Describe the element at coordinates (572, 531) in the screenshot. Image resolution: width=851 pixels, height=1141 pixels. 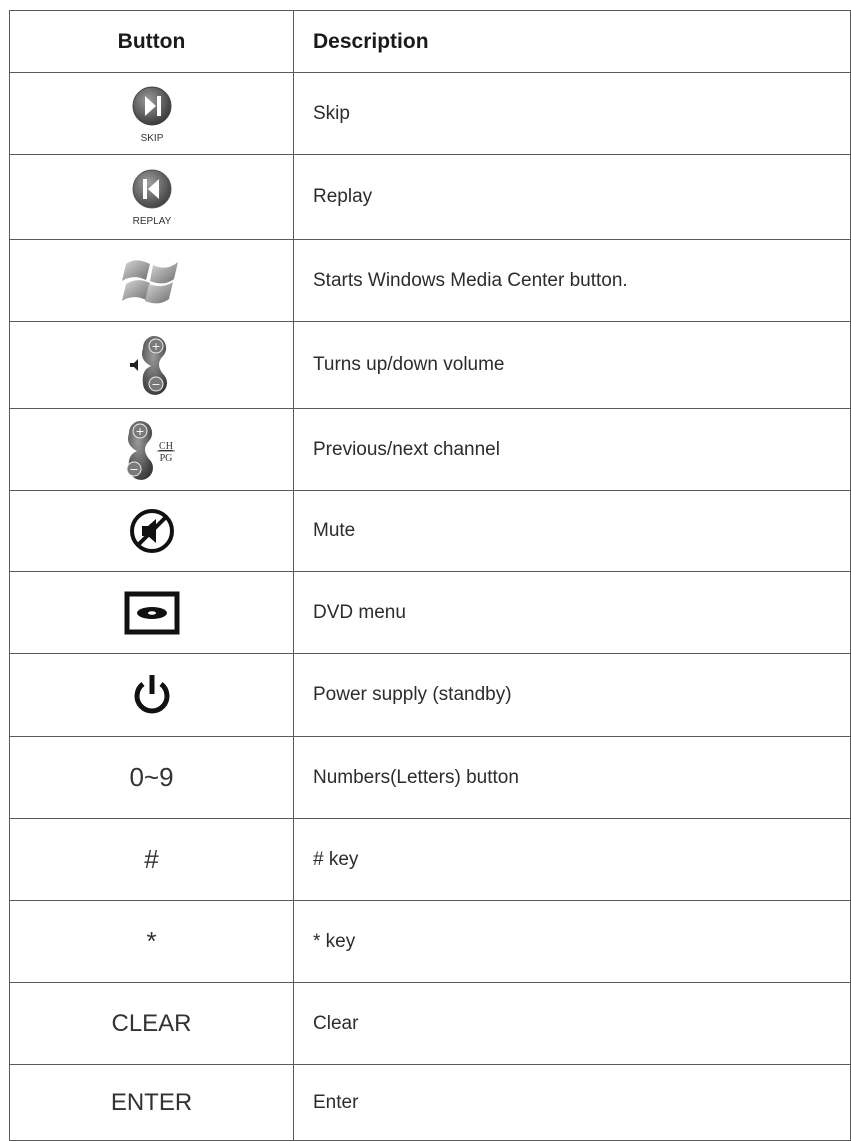
I see `description-cell: Mute` at that location.